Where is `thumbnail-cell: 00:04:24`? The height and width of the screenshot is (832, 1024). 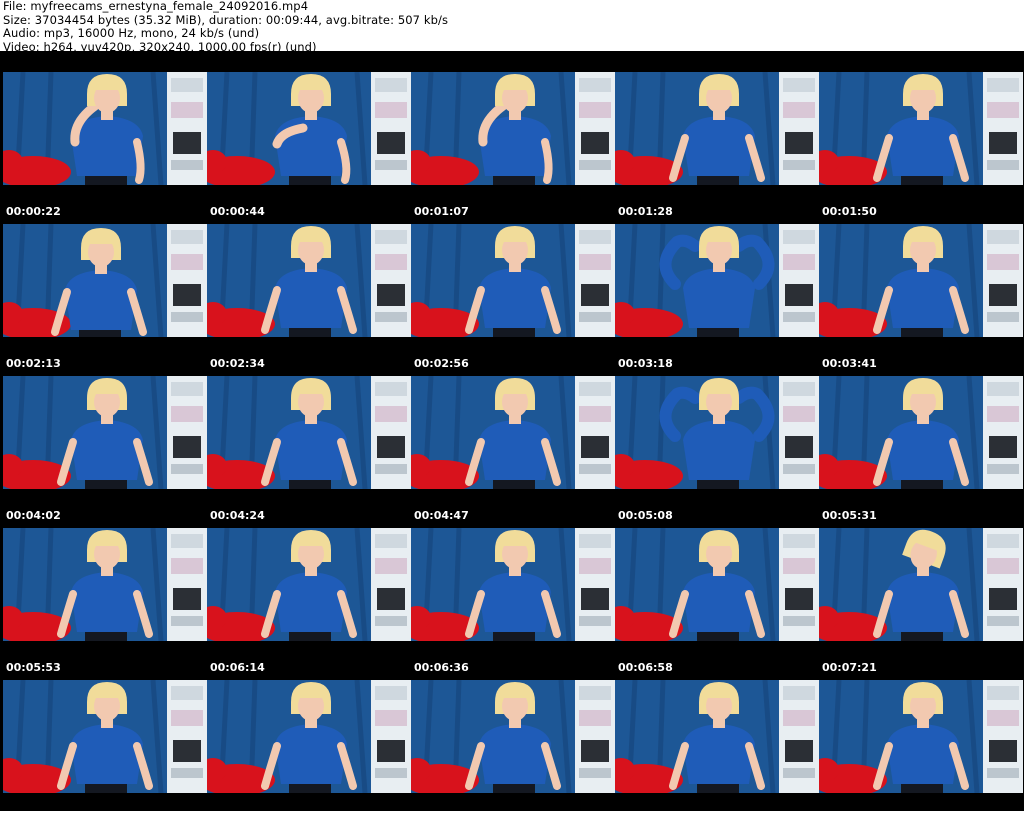 thumbnail-cell: 00:04:24 is located at coordinates (309, 452).